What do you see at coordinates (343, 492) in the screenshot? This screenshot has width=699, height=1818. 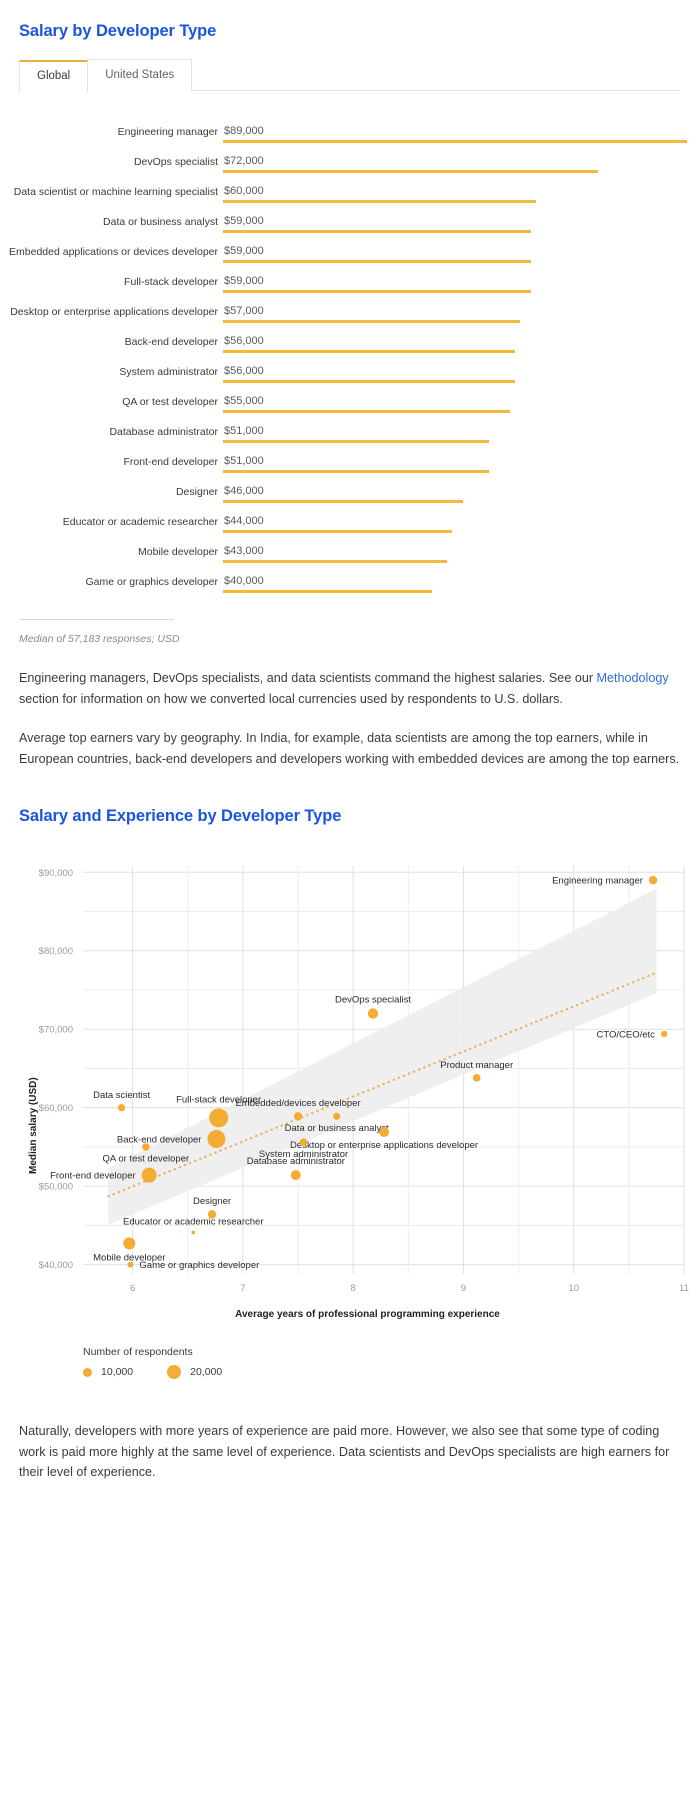 I see `bar-row: Designer $46,000` at bounding box center [343, 492].